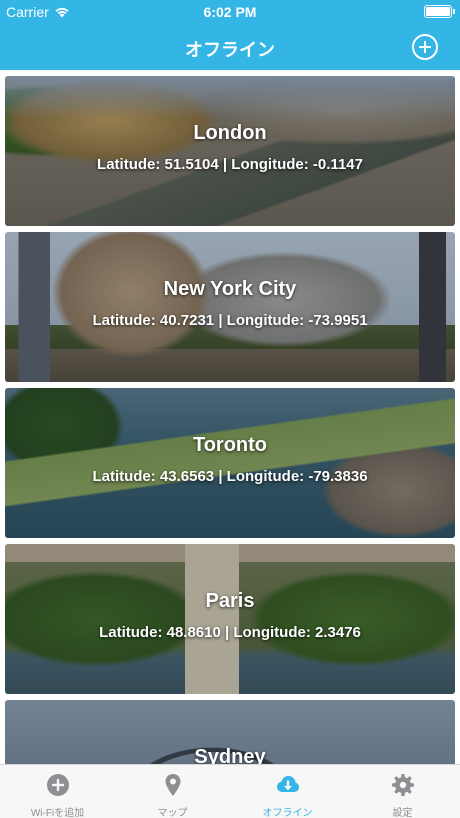 The image size is (460, 818). I want to click on tab-add-wifi: Wi-Fiを追加, so click(57, 791).